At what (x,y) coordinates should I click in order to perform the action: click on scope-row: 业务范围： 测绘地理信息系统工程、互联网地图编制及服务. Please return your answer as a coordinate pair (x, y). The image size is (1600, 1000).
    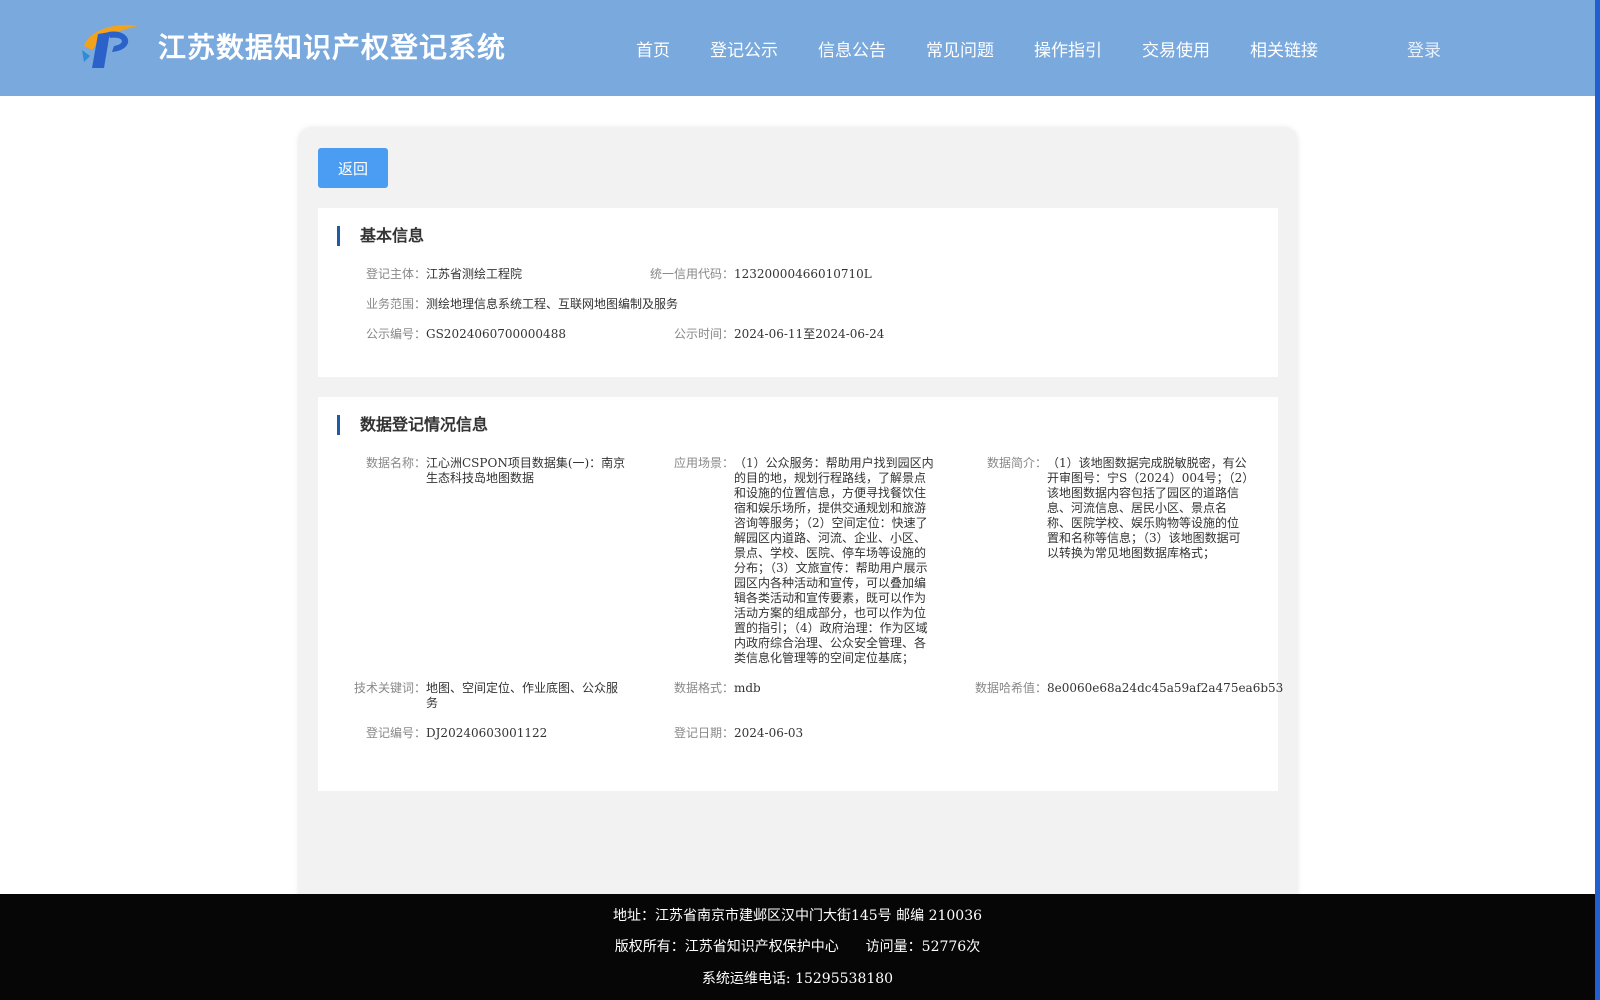
    Looking at the image, I should click on (798, 305).